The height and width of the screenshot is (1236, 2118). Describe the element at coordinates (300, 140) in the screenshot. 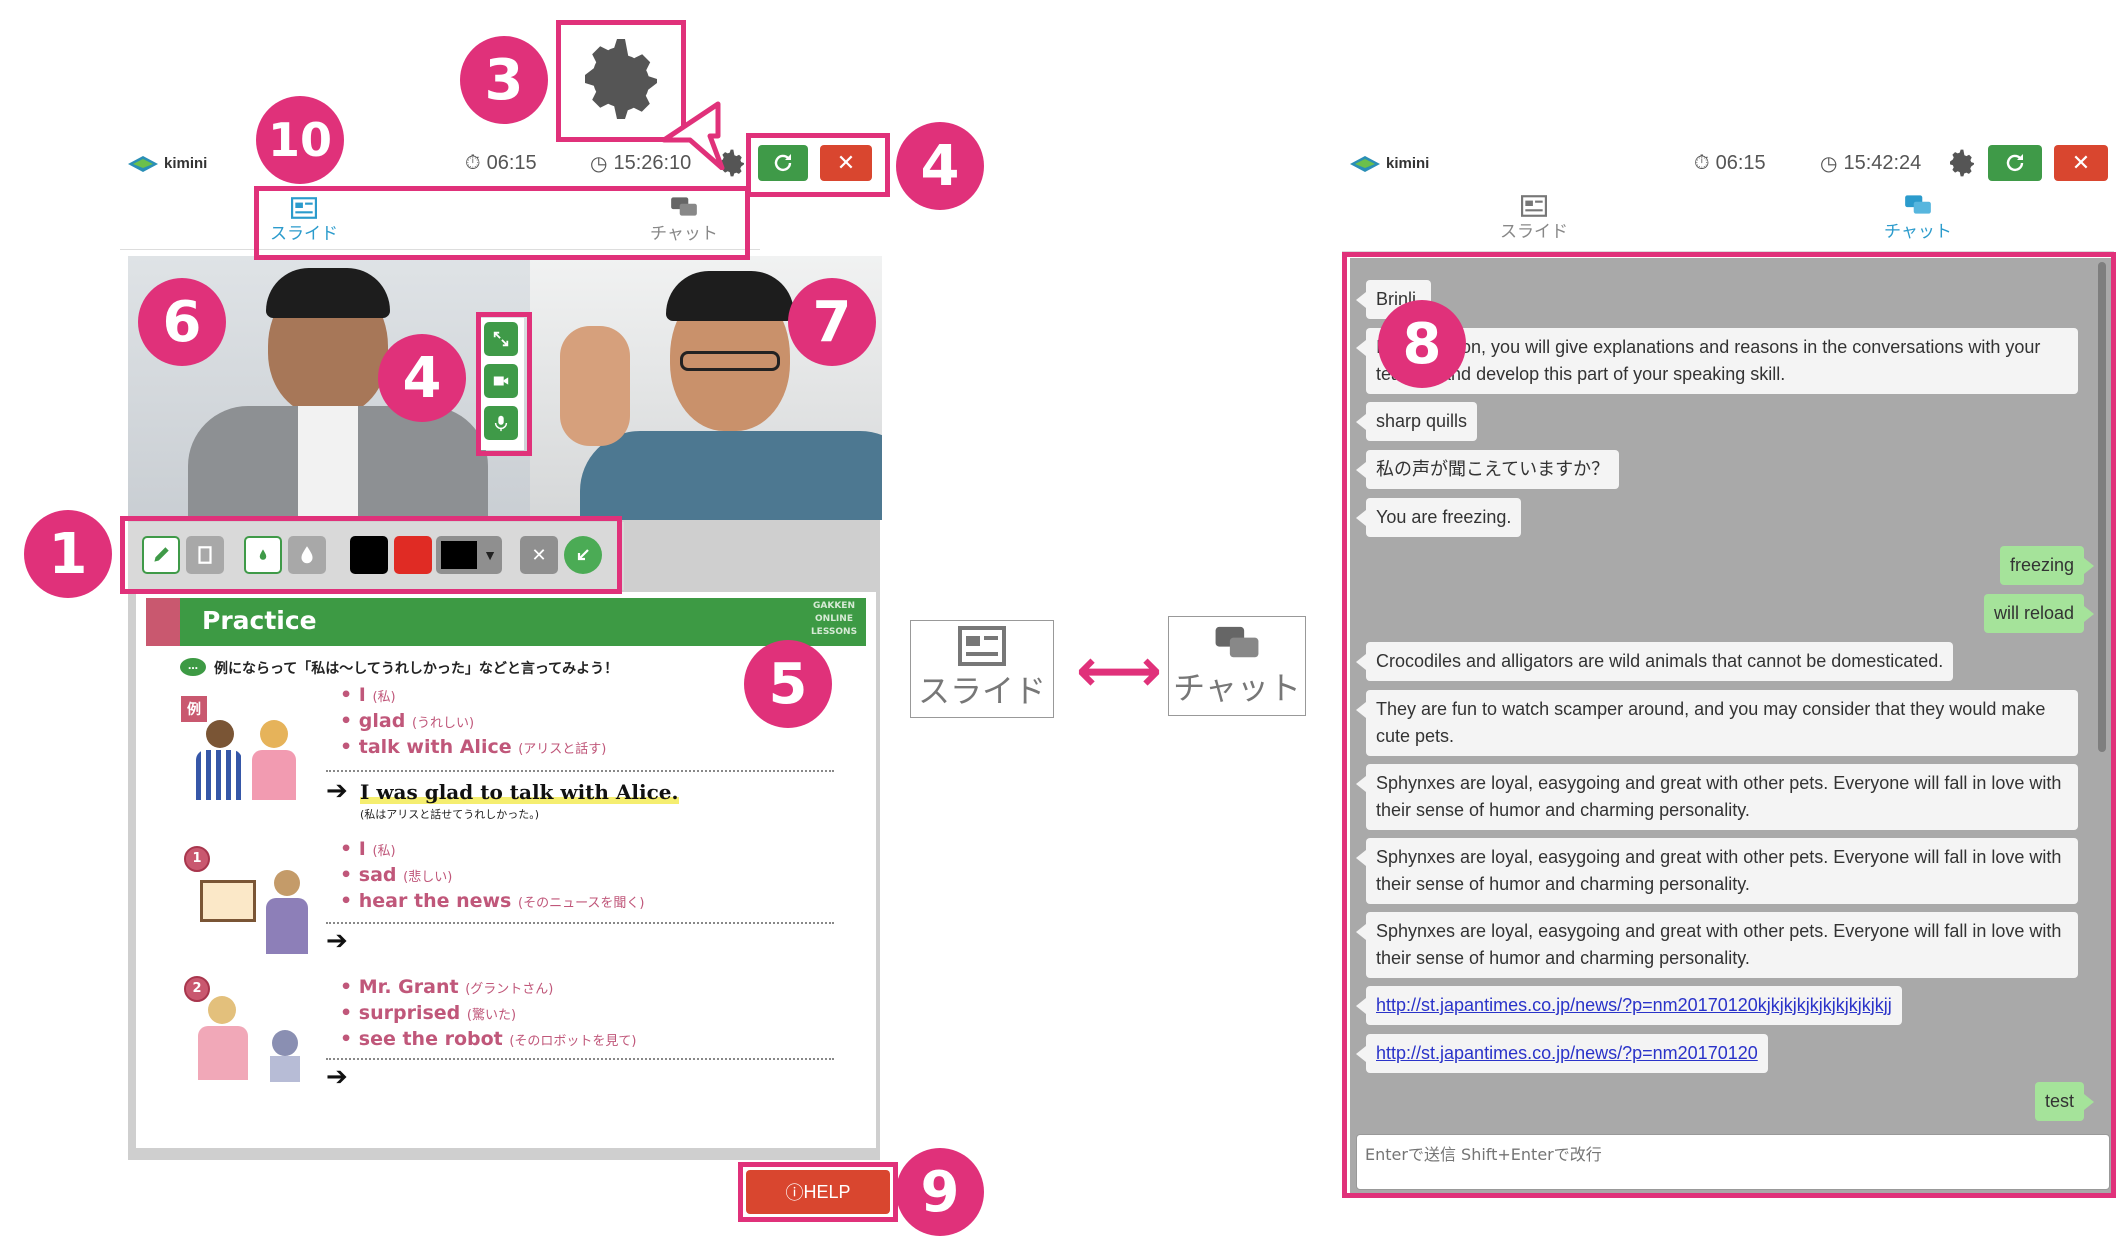

I see `callout-number: 10` at that location.